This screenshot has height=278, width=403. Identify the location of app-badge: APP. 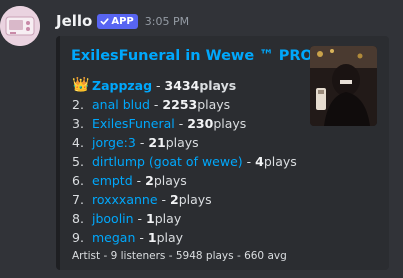
(117, 21).